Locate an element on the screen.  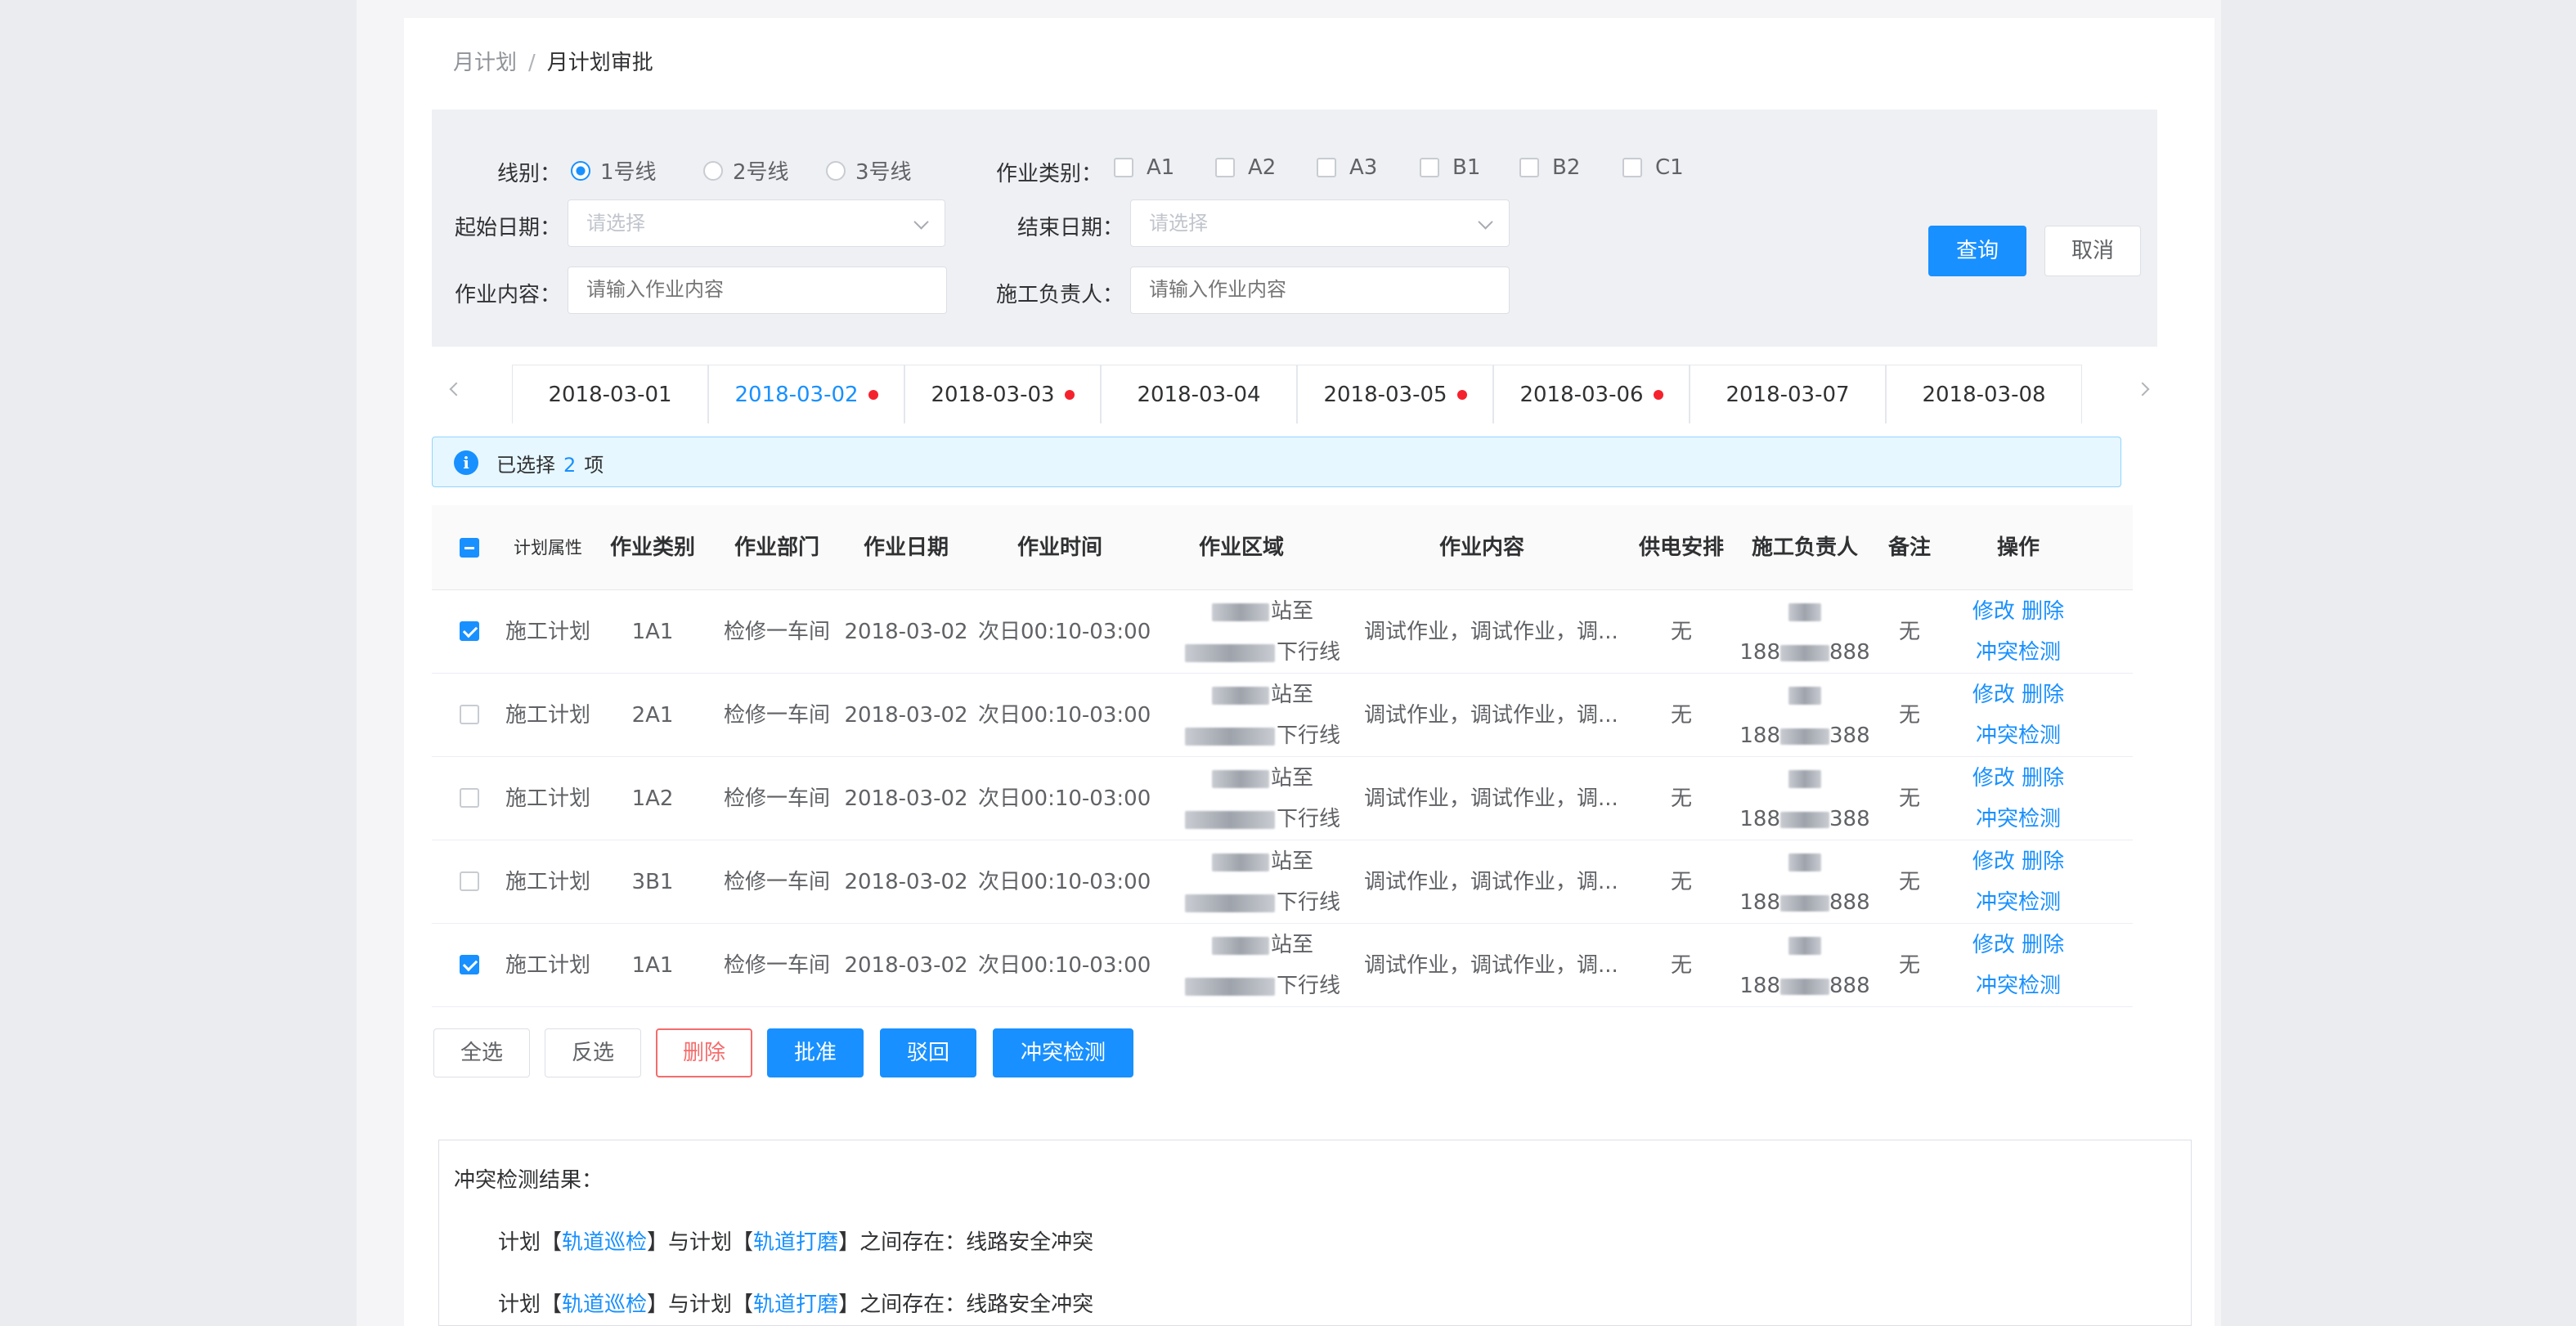
leader-label: 施工负责人： is located at coordinates (1060, 295).